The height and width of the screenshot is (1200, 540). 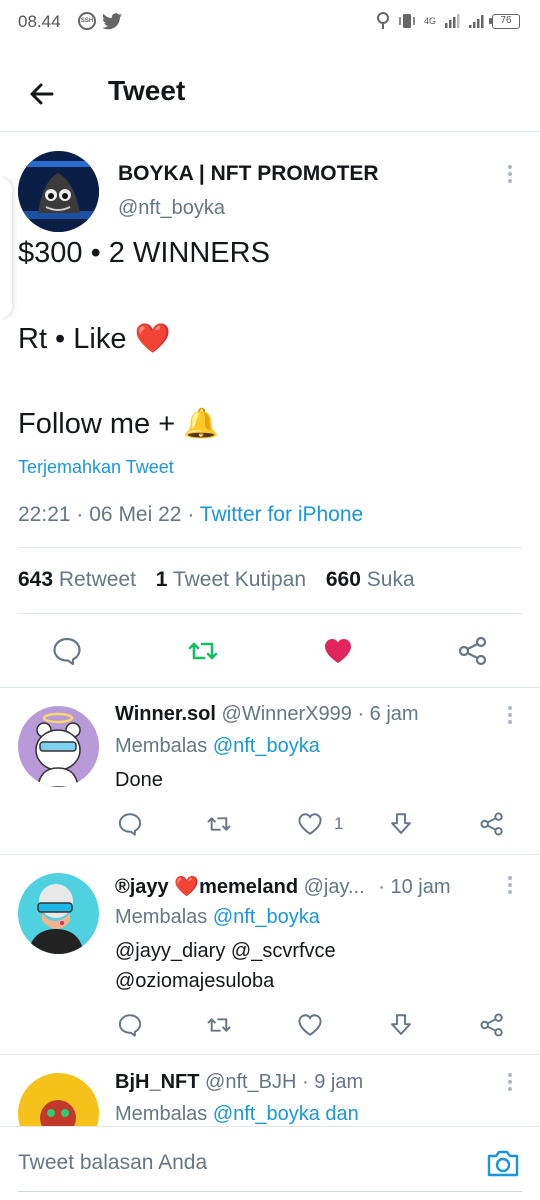 I want to click on back-button, so click(x=42, y=94).